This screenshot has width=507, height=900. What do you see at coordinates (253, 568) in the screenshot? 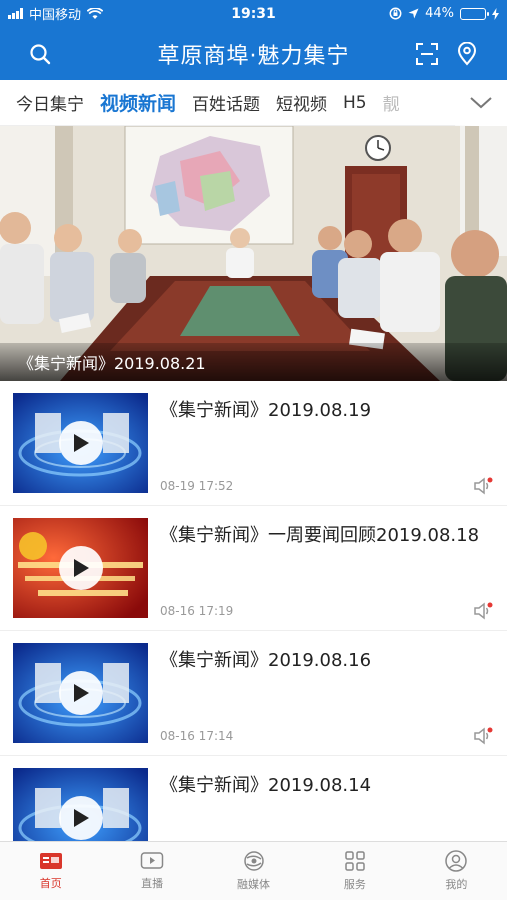
I see `news-item: 《集宁新闻》一周要闻回顾2019.08.18 08-16 17:19` at bounding box center [253, 568].